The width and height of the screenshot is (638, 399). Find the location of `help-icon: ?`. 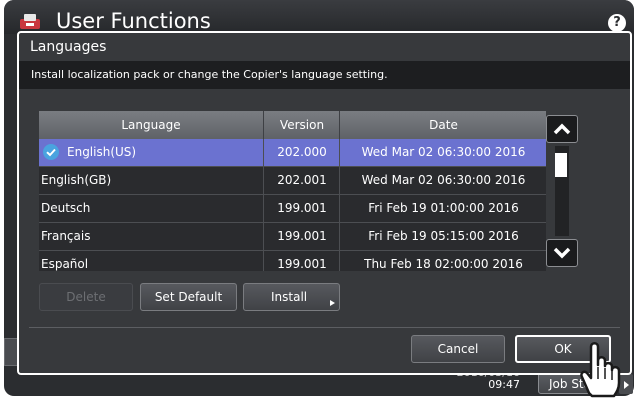

help-icon: ? is located at coordinates (617, 23).